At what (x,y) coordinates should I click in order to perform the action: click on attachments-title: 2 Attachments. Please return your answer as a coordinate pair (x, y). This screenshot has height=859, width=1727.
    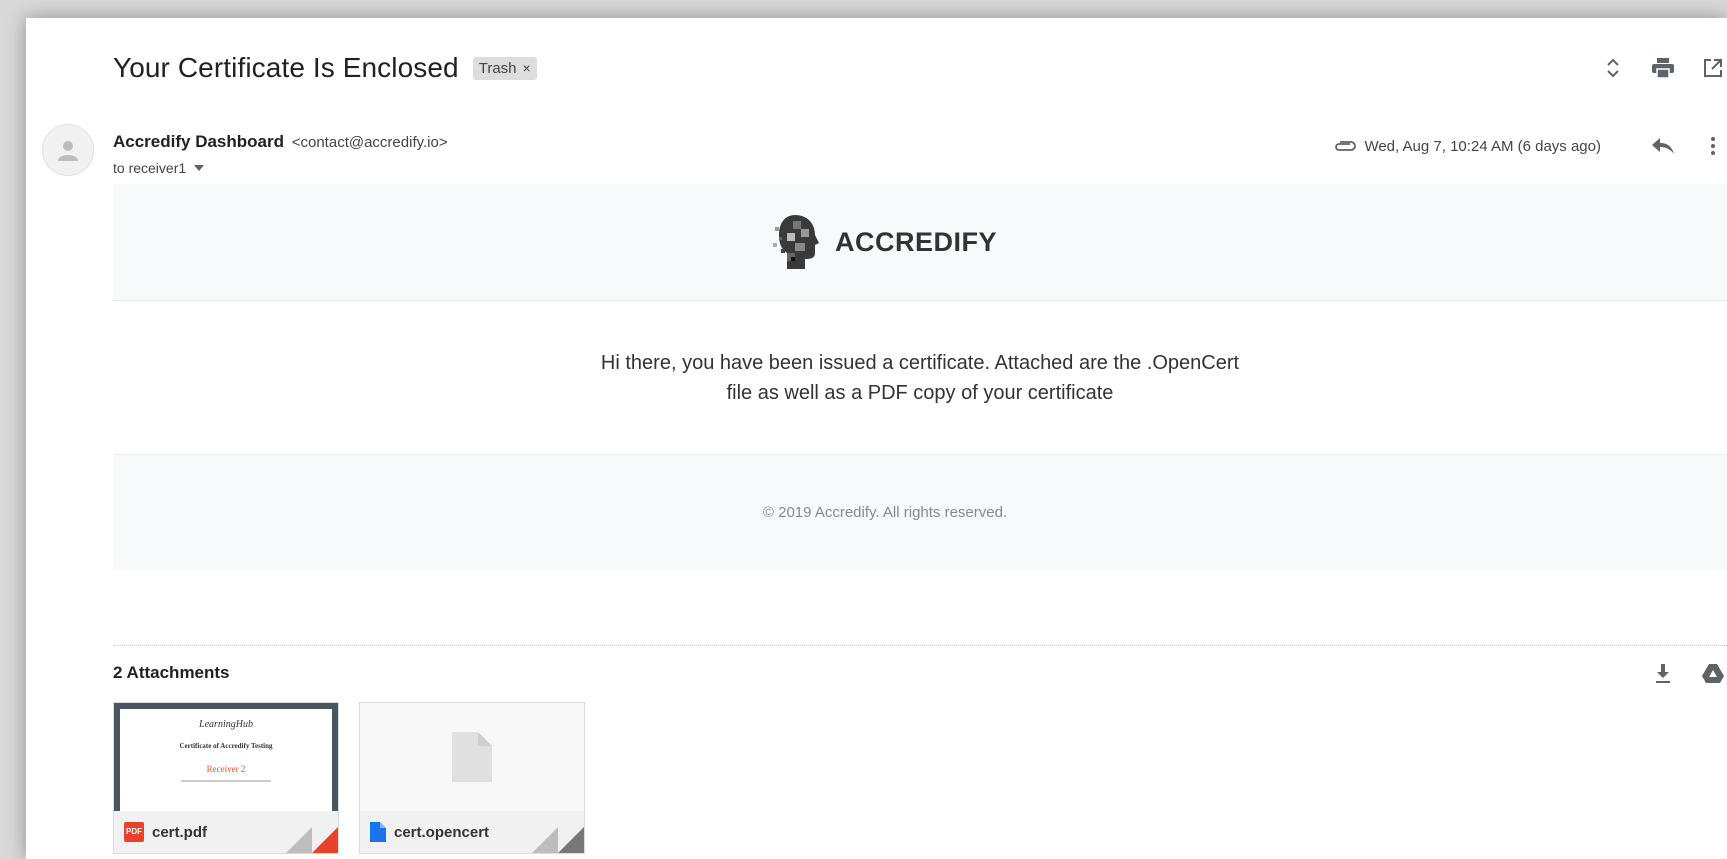
    Looking at the image, I should click on (171, 672).